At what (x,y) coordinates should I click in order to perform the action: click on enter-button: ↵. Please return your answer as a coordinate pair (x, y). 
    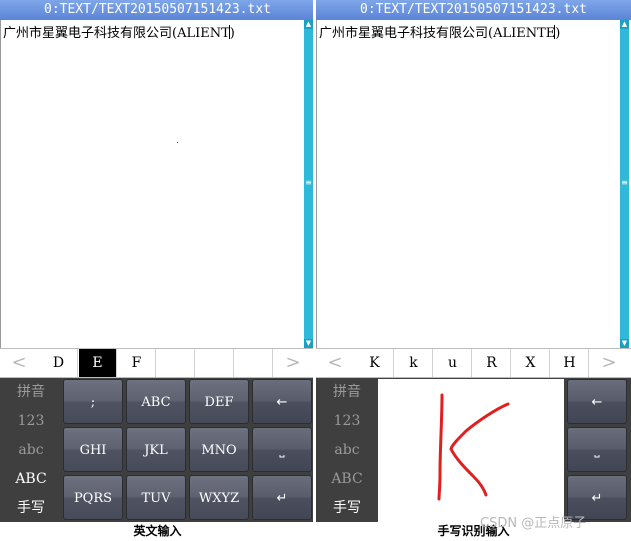
    Looking at the image, I should click on (282, 497).